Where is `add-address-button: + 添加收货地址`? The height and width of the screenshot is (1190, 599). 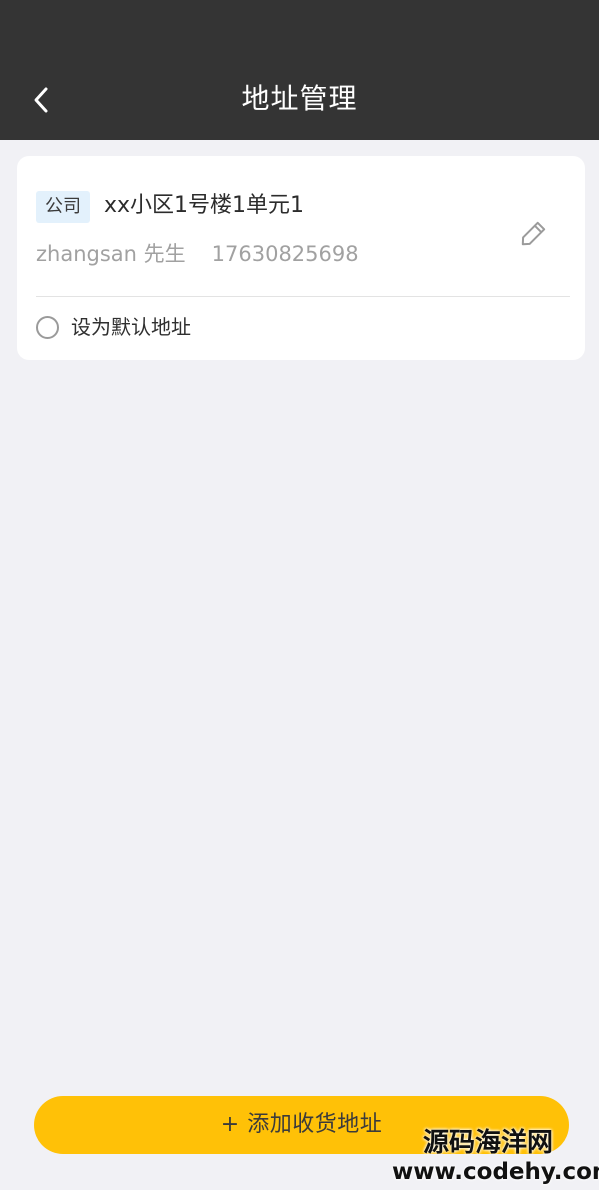 add-address-button: + 添加收货地址 is located at coordinates (301, 1125).